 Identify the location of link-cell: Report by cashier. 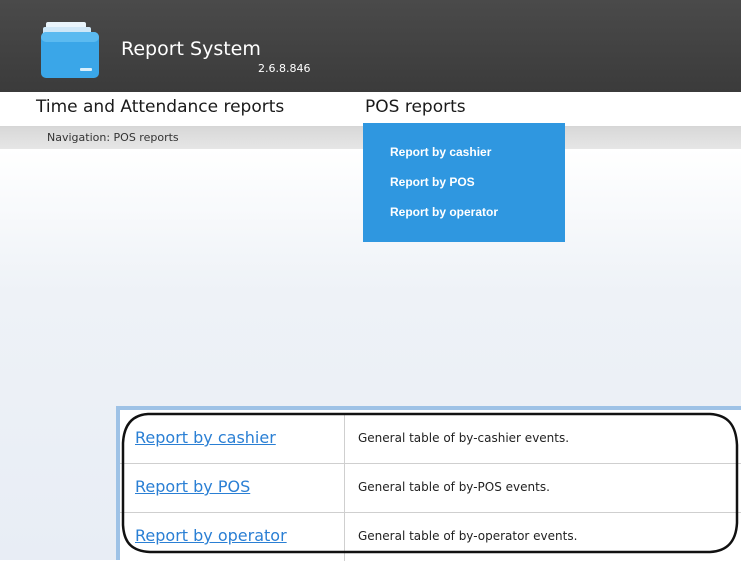
(232, 439).